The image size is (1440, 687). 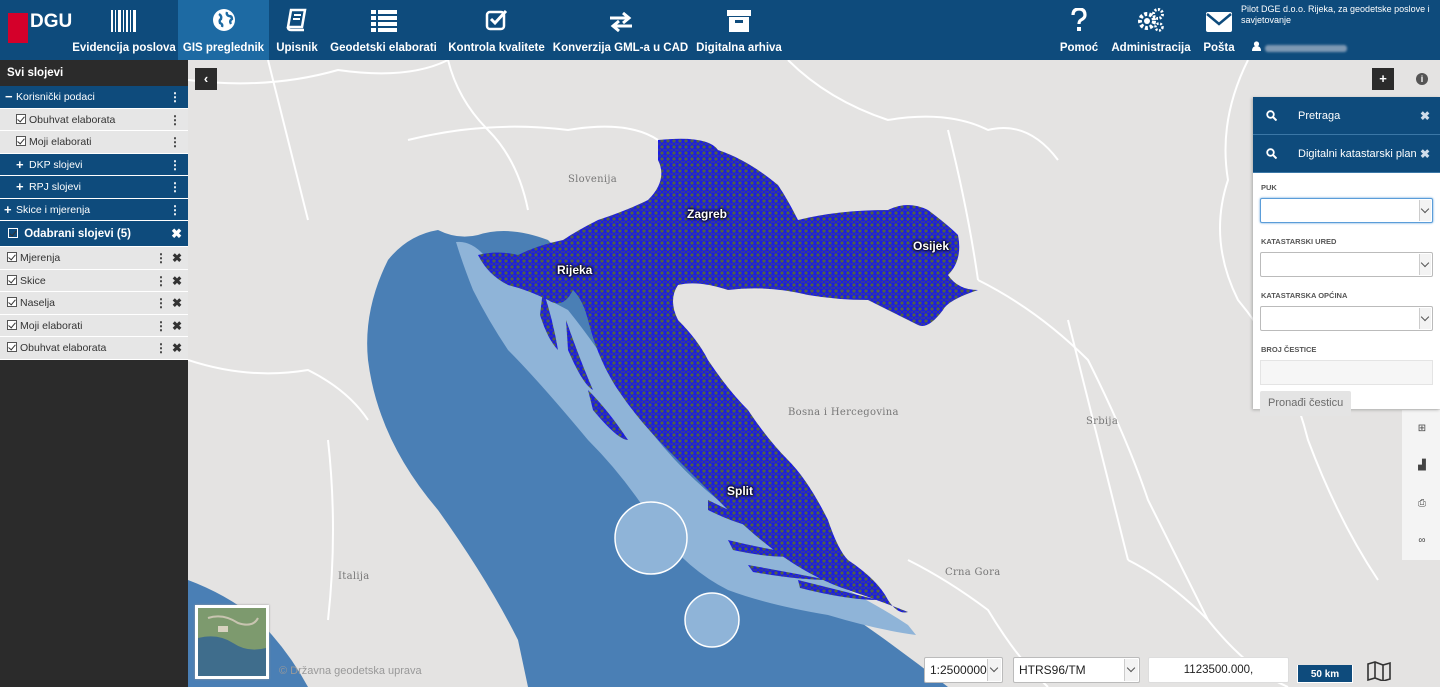 I want to click on find-parcel-button: Pronađi česticu, so click(x=1306, y=403).